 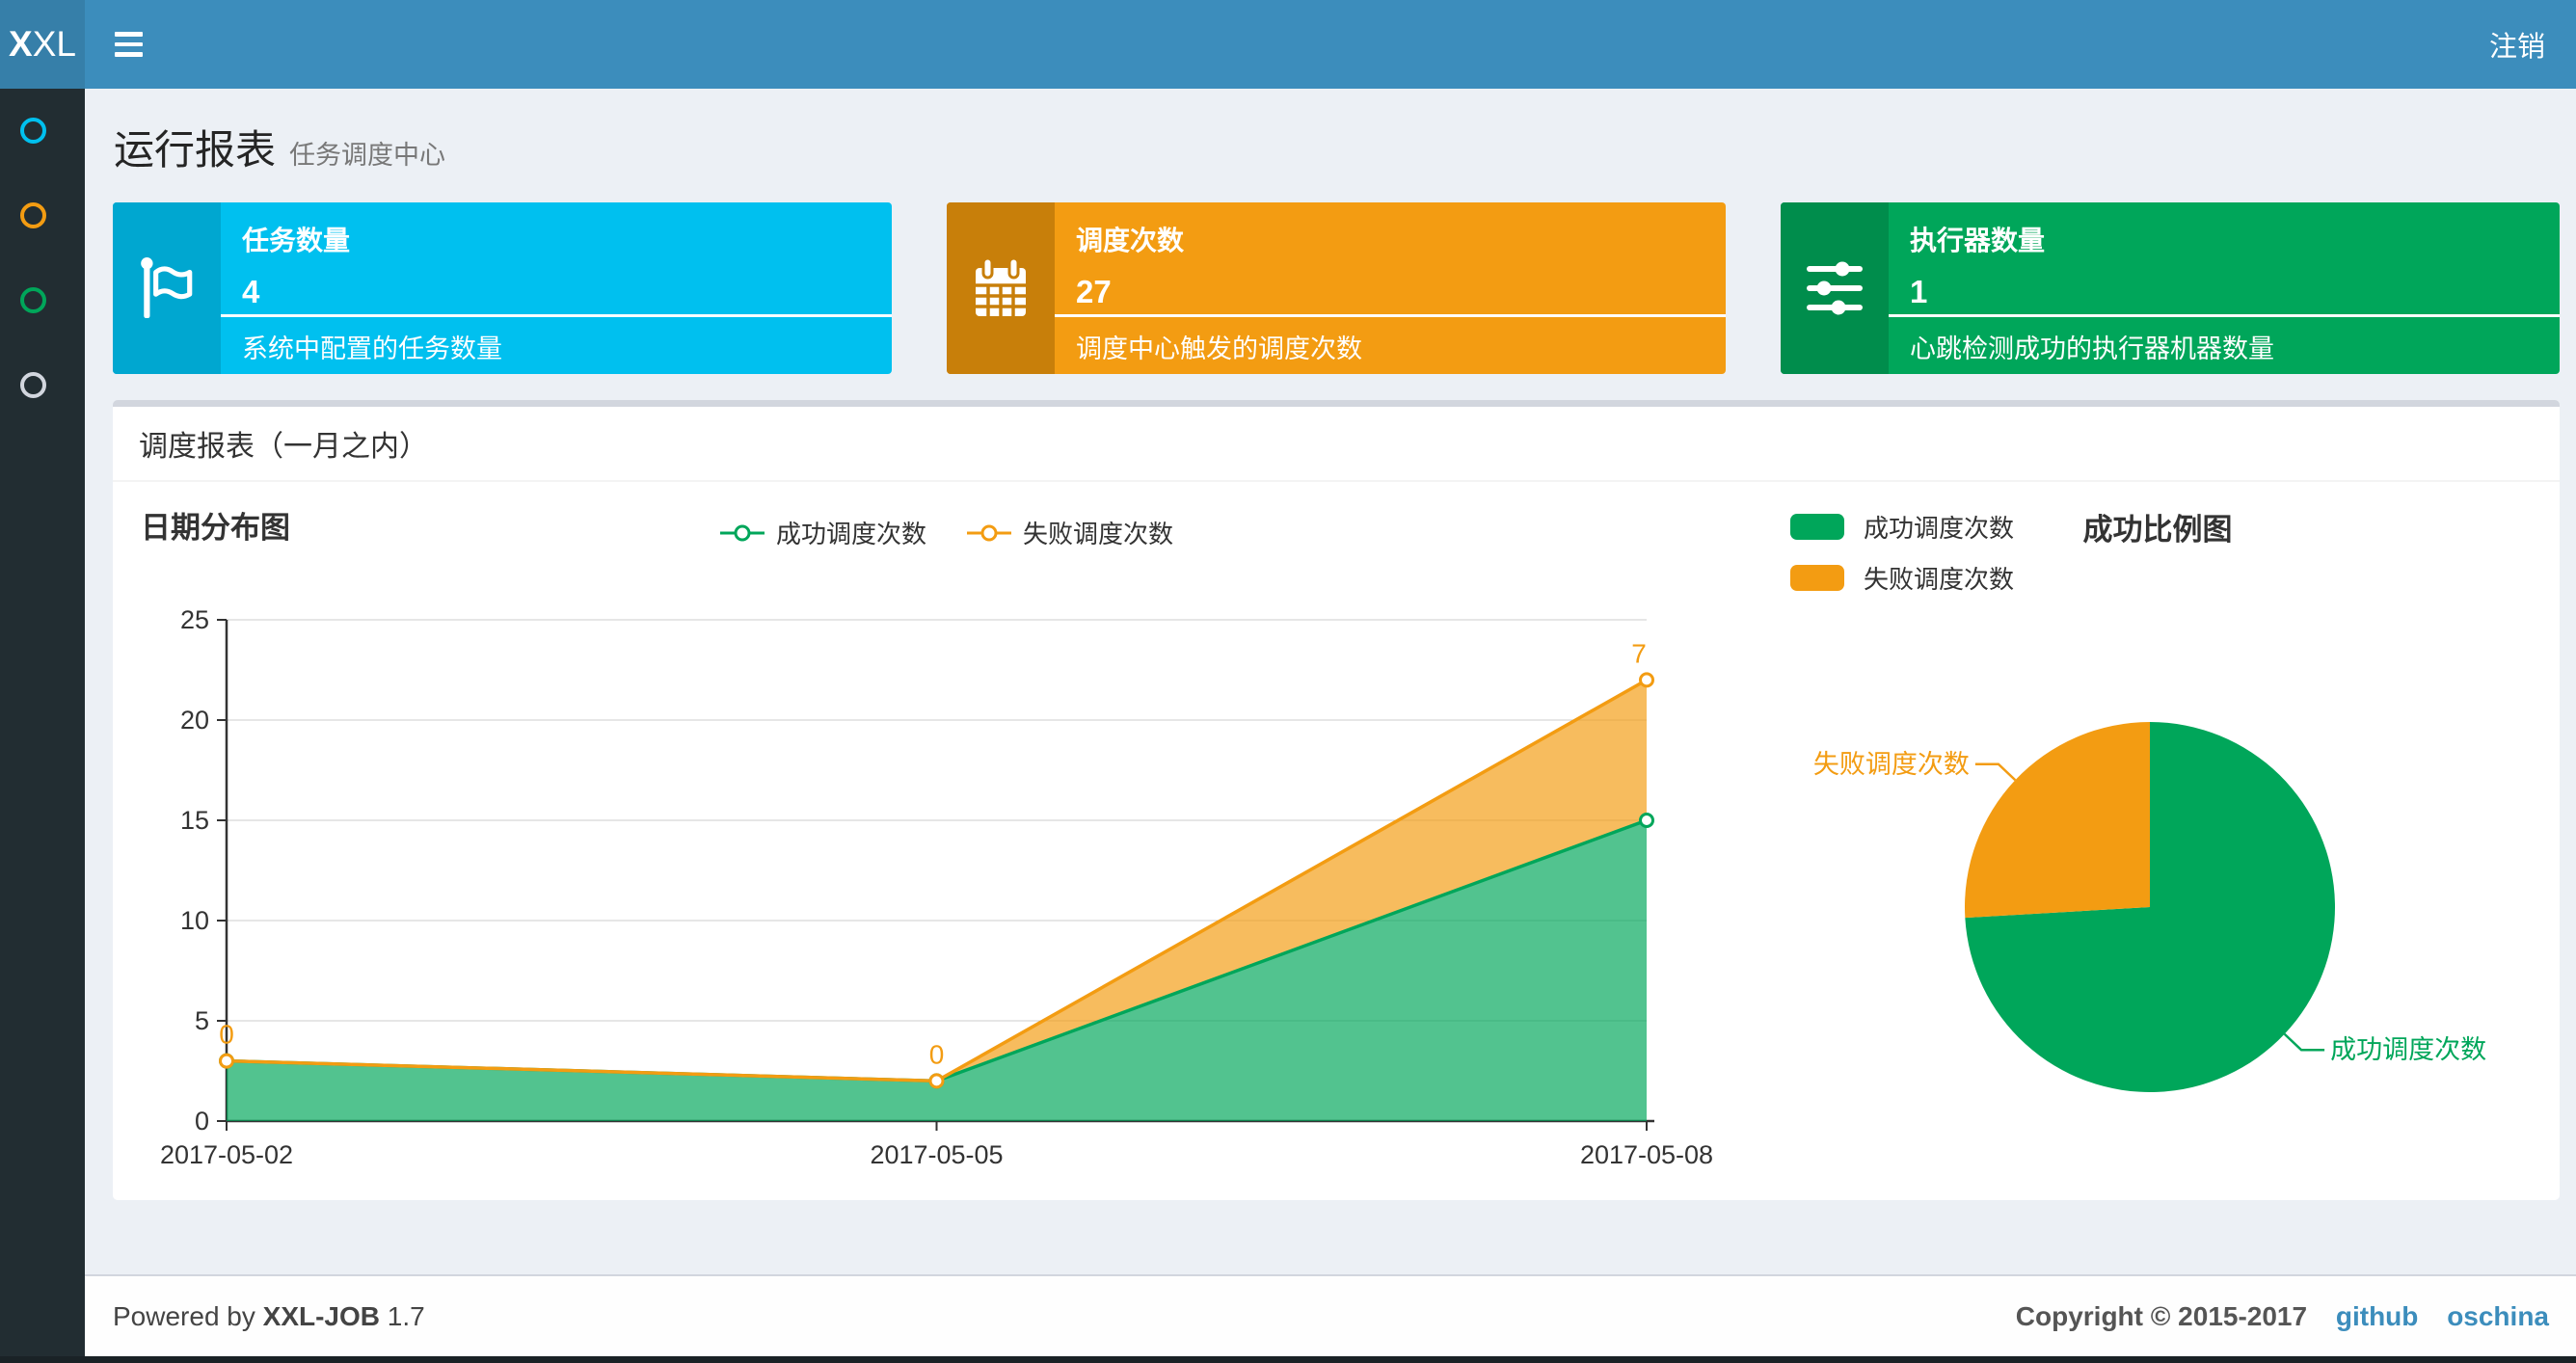 I want to click on copyright-text: Copyright © 2015-2017, so click(x=2162, y=1316).